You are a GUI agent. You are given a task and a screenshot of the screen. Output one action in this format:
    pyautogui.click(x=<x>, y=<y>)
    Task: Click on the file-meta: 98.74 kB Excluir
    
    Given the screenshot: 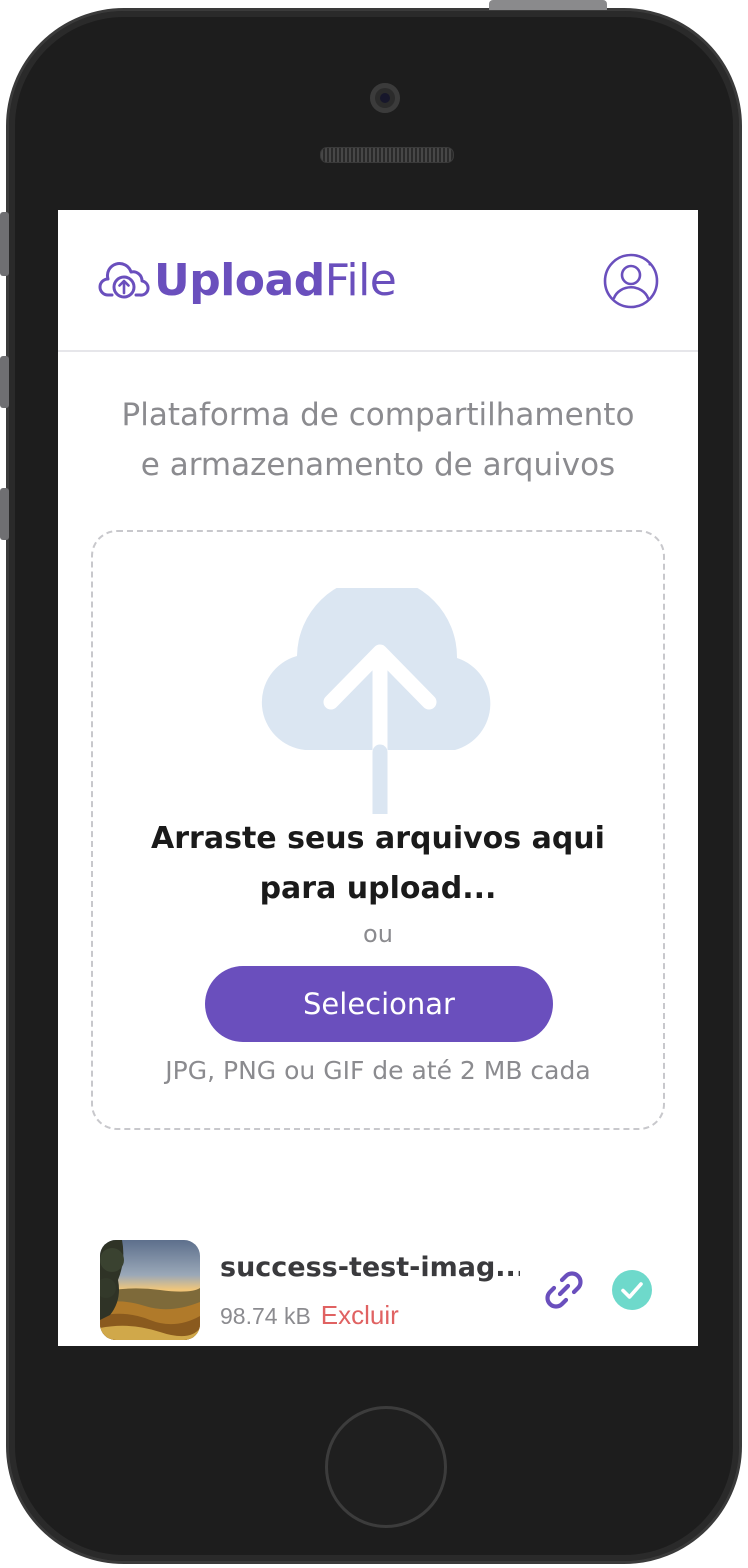 What is the action you would take?
    pyautogui.click(x=309, y=1315)
    